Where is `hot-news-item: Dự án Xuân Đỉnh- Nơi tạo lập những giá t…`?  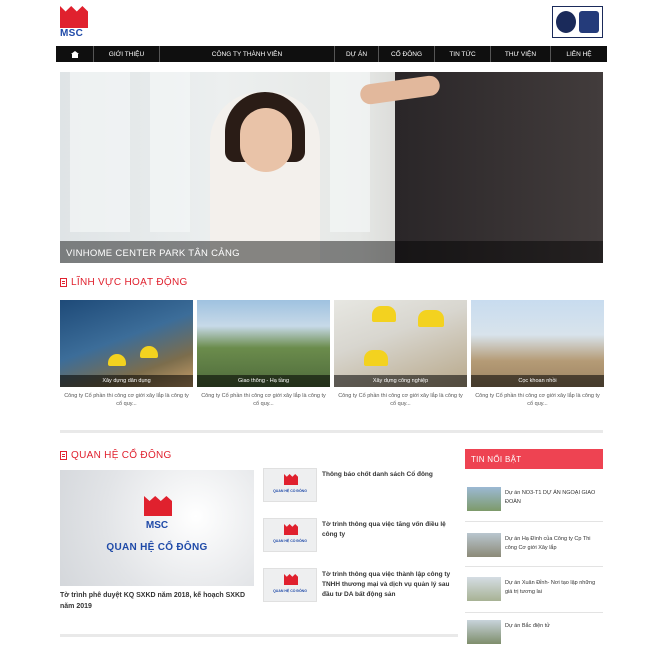
hot-news-item: Dự án Xuân Đỉnh- Nơi tạo lập những giá t… is located at coordinates (534, 592).